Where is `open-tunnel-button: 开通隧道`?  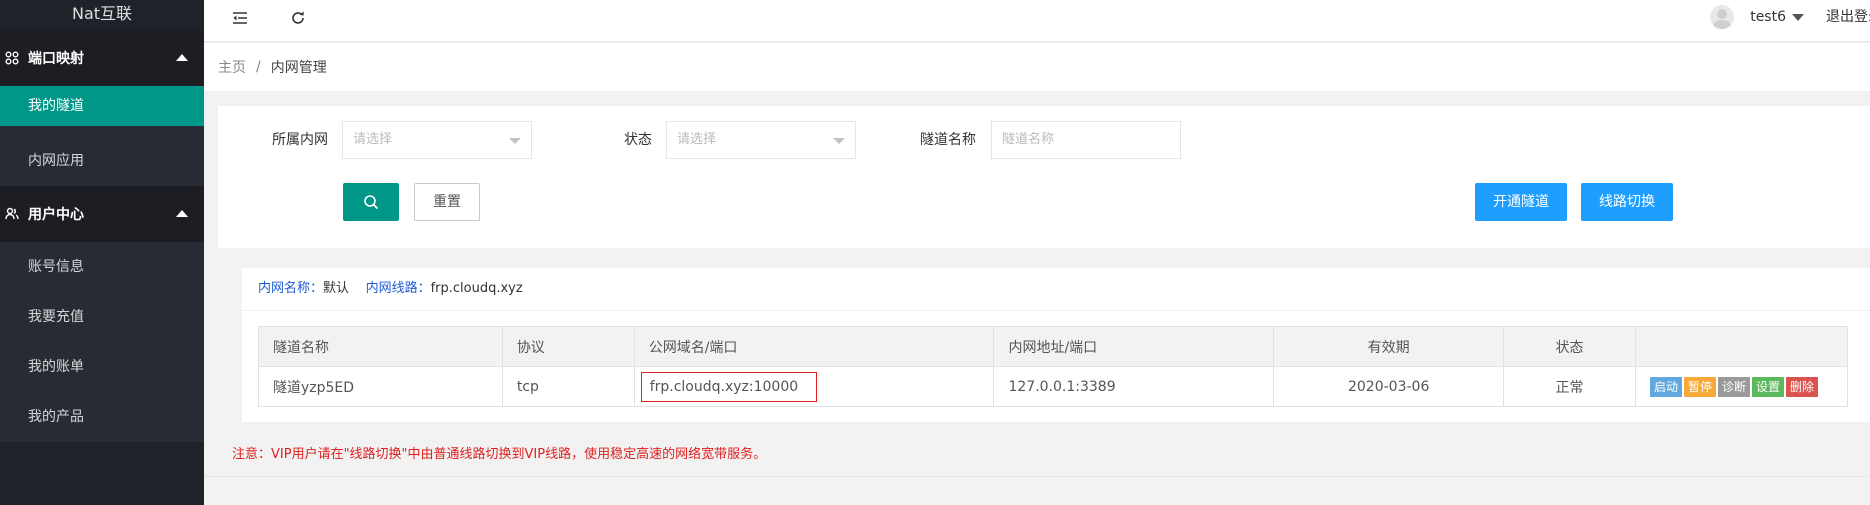 open-tunnel-button: 开通隧道 is located at coordinates (1521, 202).